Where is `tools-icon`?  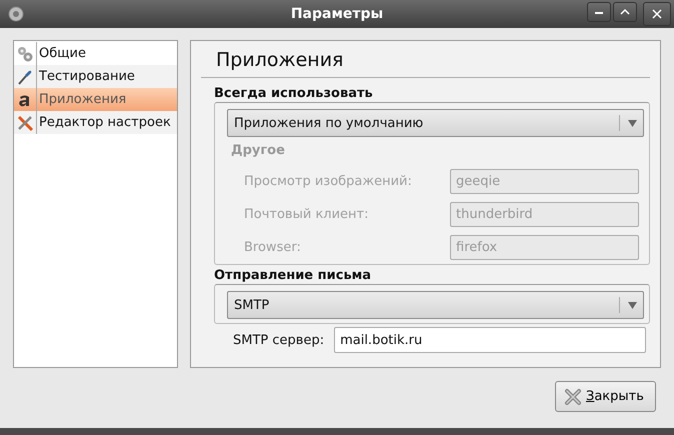 tools-icon is located at coordinates (25, 123).